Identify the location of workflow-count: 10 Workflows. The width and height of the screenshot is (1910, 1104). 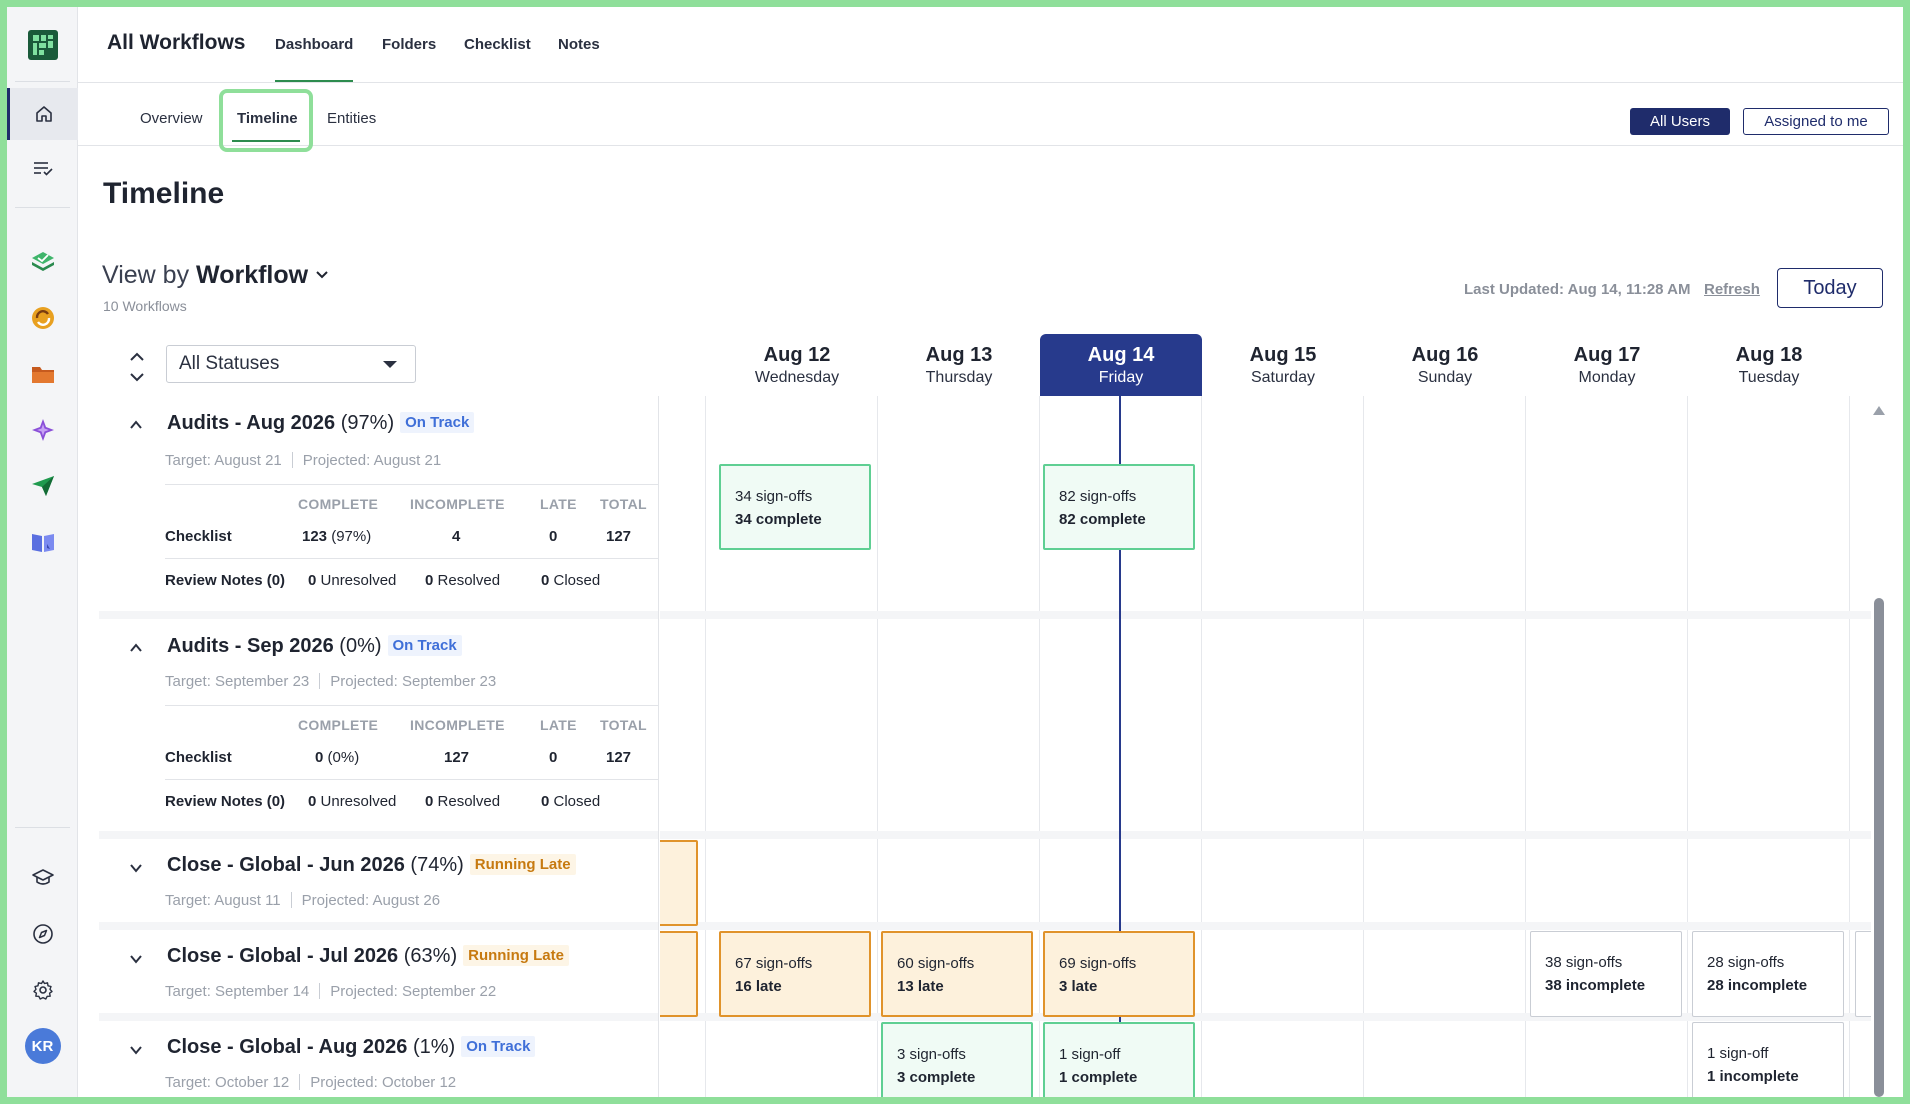
(145, 306).